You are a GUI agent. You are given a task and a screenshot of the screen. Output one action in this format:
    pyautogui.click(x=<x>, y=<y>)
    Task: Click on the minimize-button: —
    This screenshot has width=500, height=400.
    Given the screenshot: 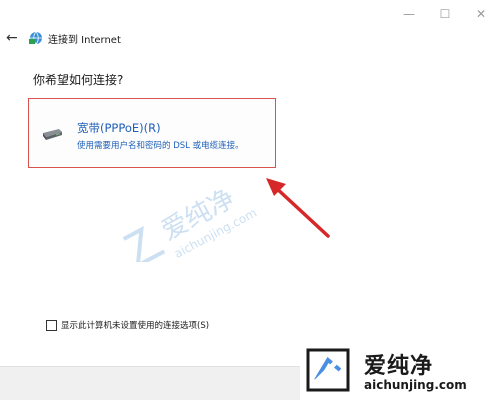 What is the action you would take?
    pyautogui.click(x=409, y=14)
    